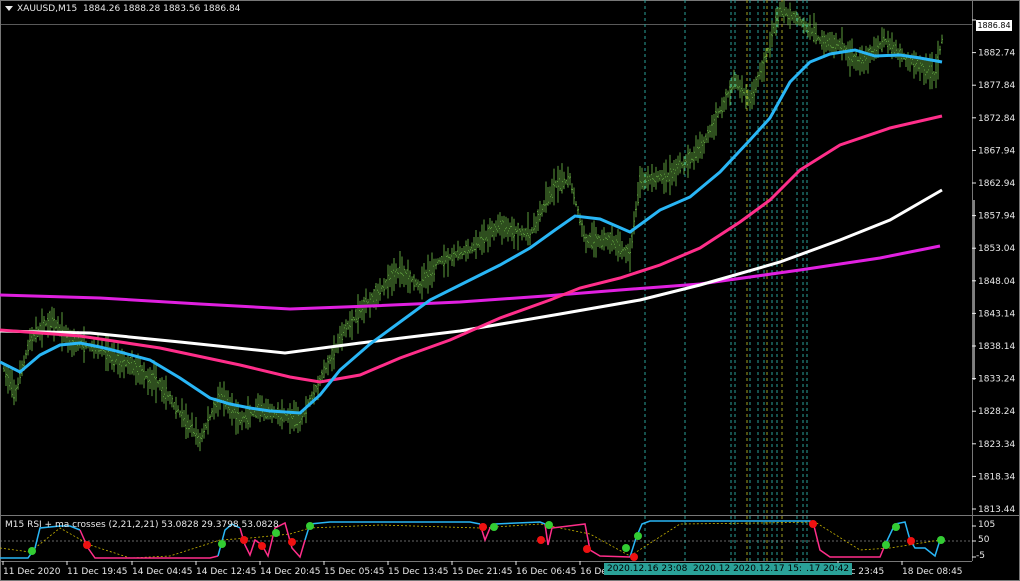 The width and height of the screenshot is (1020, 581). I want to click on time-highlight-2: 2020.12 2020.12.17 15:18, so click(753, 569).